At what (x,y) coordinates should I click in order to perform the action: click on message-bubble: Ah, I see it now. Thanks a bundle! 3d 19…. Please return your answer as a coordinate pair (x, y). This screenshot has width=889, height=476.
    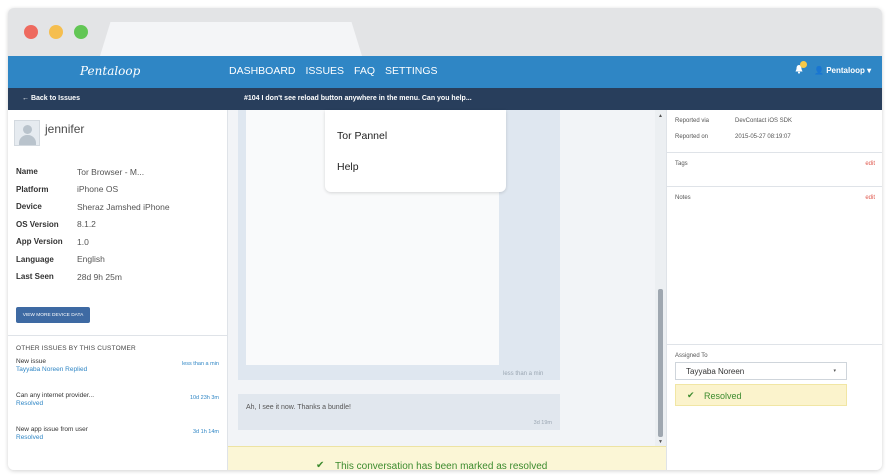
    Looking at the image, I should click on (399, 412).